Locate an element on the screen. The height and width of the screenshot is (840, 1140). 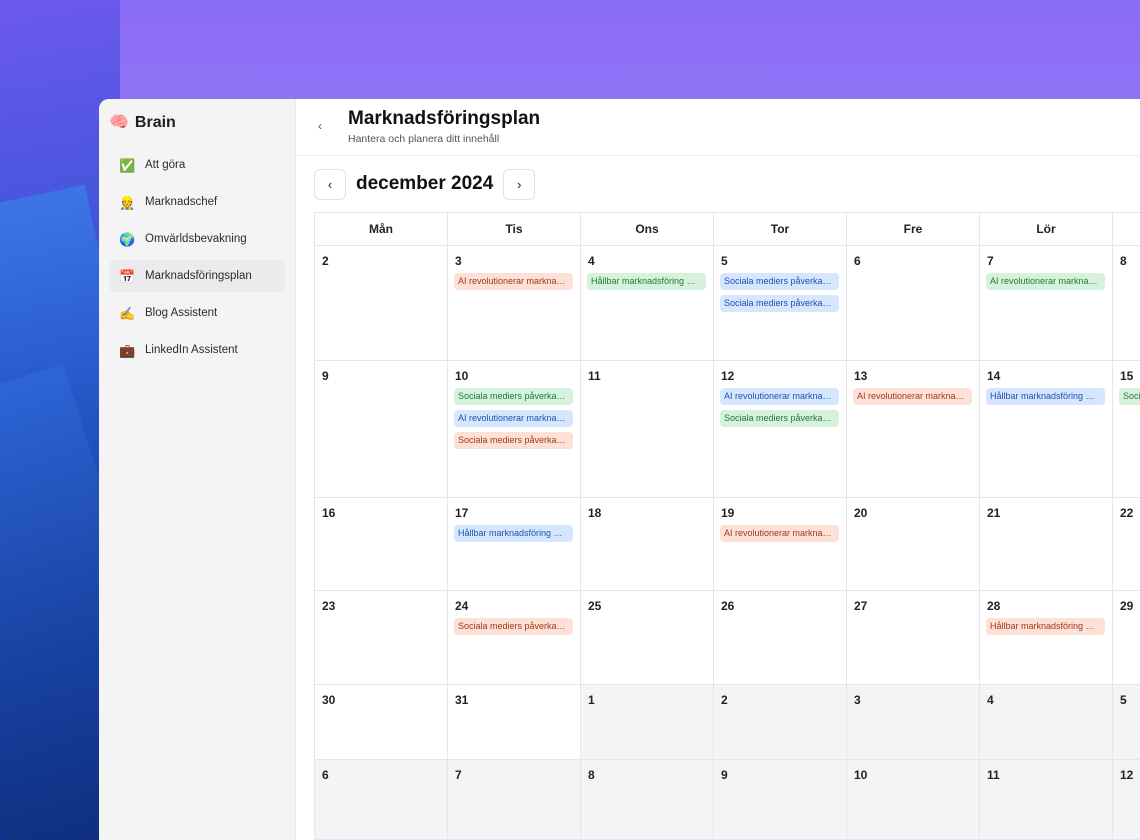
day-cell: 30 is located at coordinates (381, 722).